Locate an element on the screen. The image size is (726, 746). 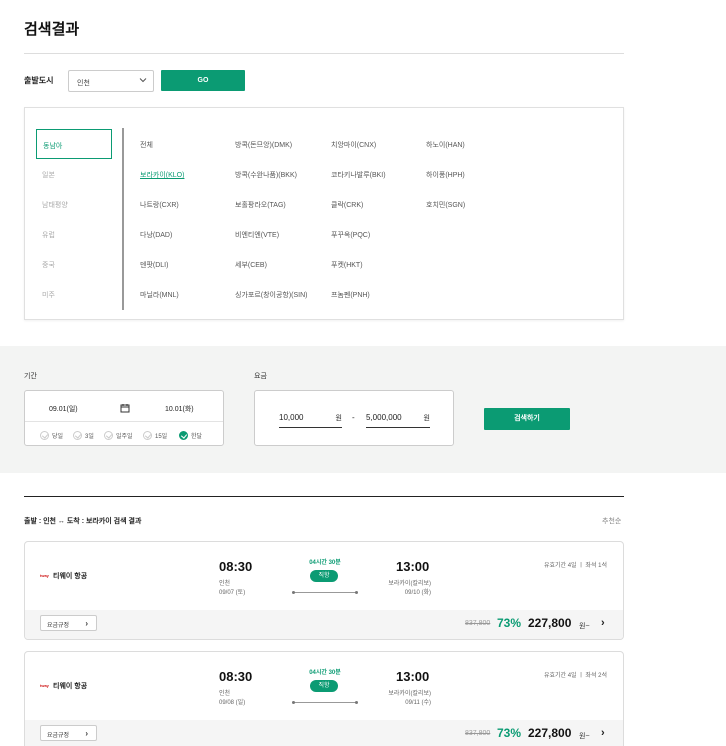
min-price-value: 10,000 is located at coordinates (291, 417).